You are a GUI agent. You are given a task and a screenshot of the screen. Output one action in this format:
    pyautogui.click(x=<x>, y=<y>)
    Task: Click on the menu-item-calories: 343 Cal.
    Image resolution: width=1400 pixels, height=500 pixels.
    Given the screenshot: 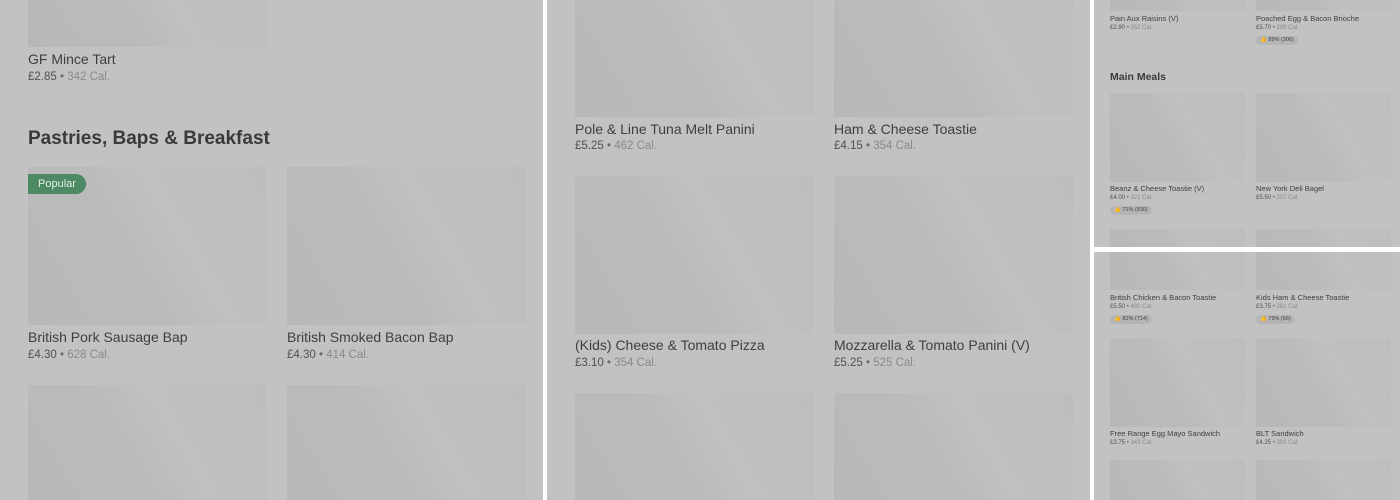 What is the action you would take?
    pyautogui.click(x=1141, y=443)
    